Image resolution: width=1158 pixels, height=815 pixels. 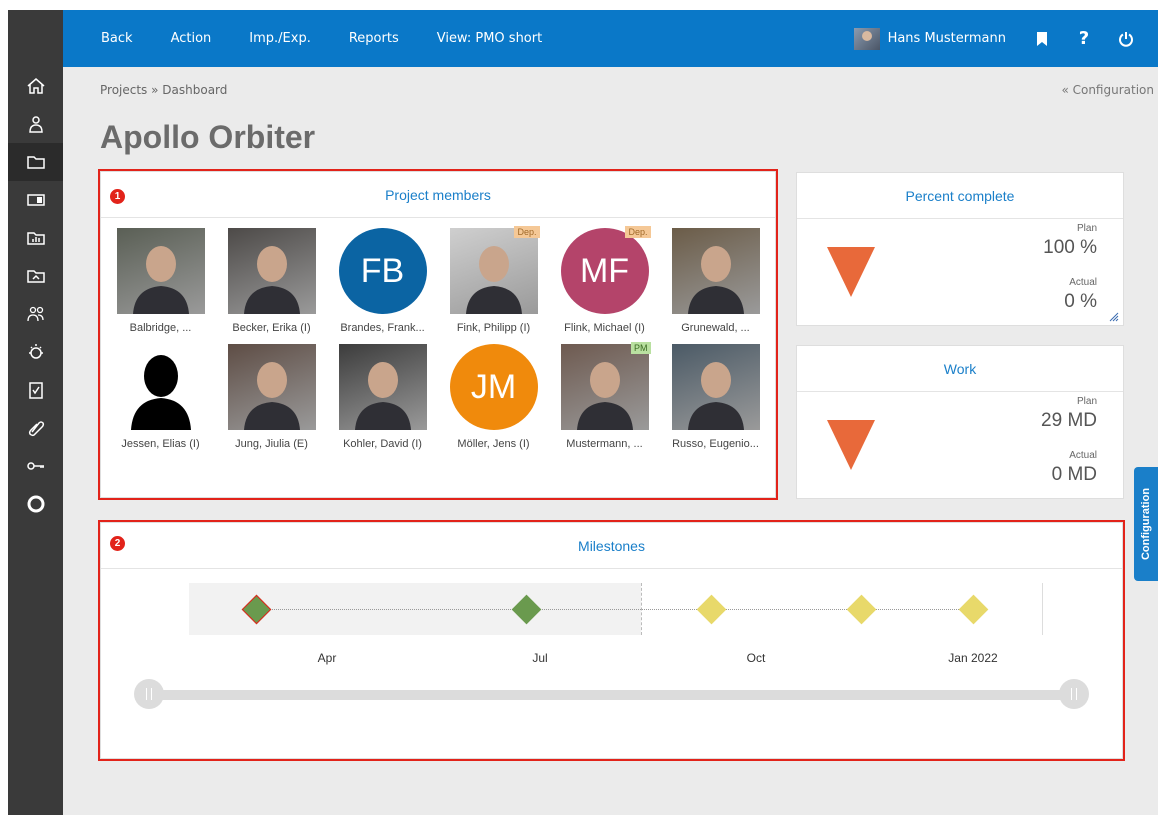 I want to click on member-initials-avatar: MF Dep., so click(x=605, y=270).